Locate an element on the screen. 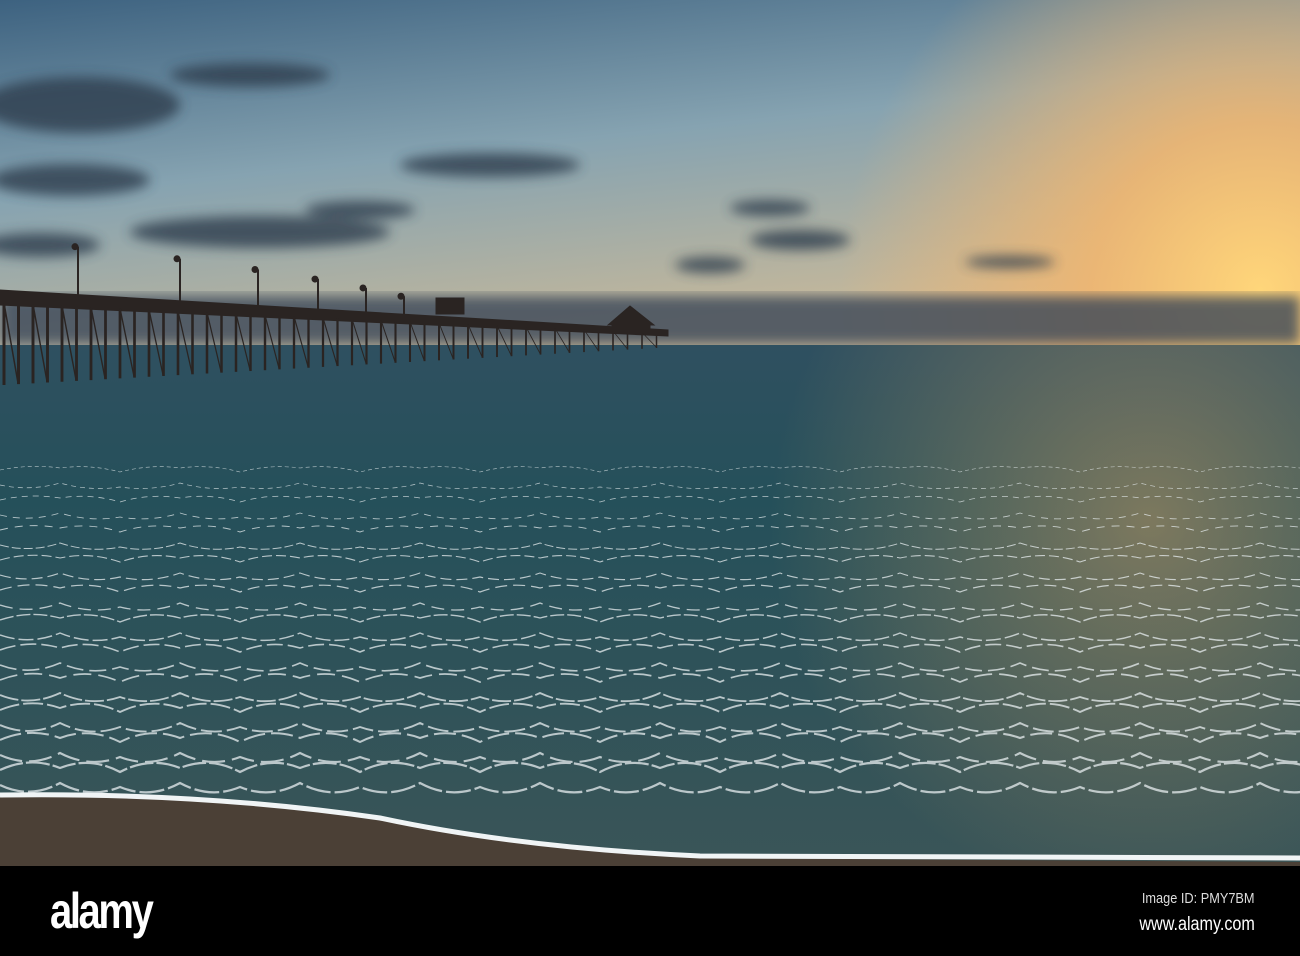 Image resolution: width=1300 pixels, height=956 pixels. watermark-url: www.alamy.com is located at coordinates (1197, 925).